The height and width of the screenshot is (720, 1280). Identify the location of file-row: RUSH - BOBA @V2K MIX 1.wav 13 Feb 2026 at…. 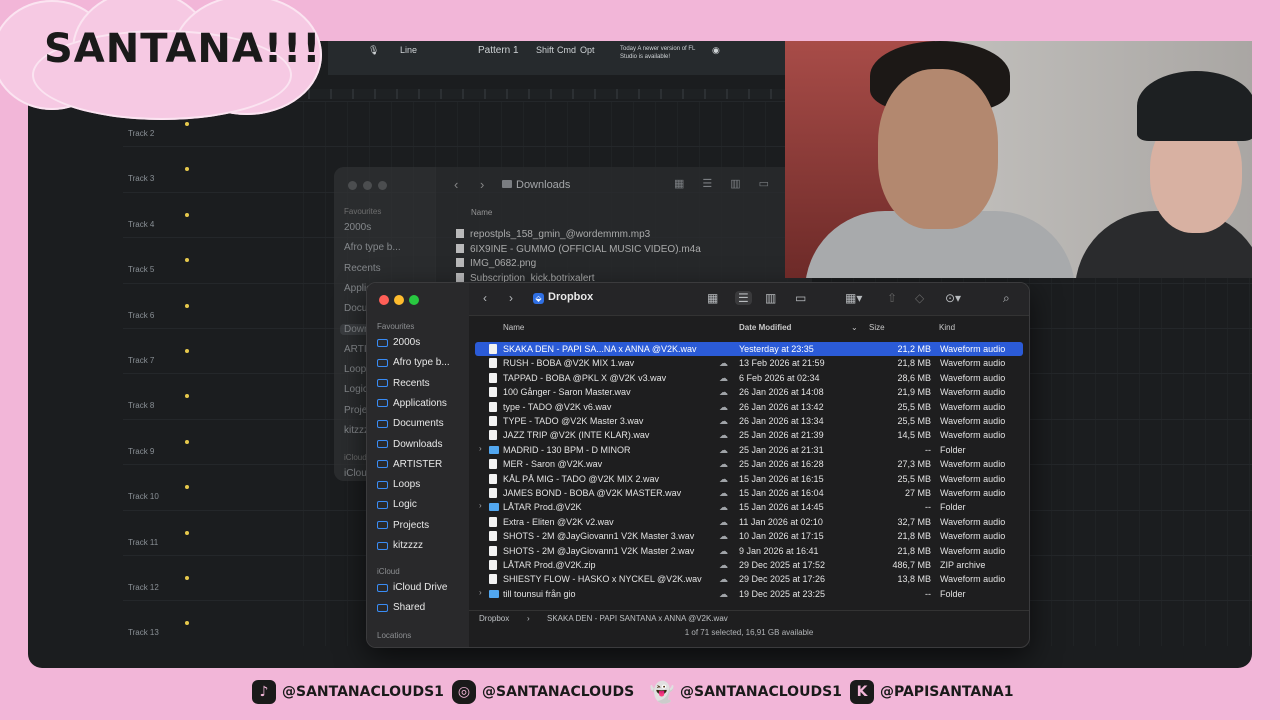
(749, 363).